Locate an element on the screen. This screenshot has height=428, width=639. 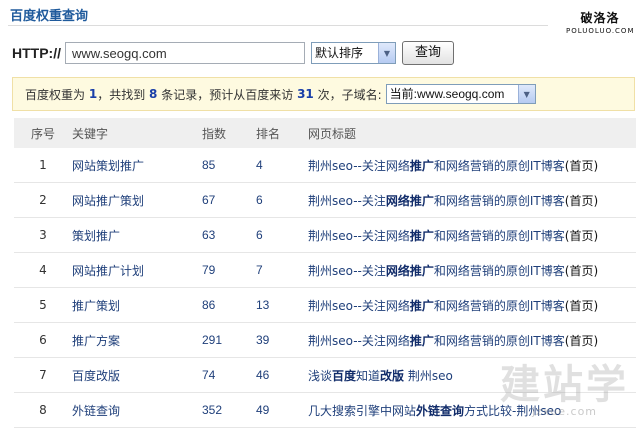
title-divider is located at coordinates (278, 25).